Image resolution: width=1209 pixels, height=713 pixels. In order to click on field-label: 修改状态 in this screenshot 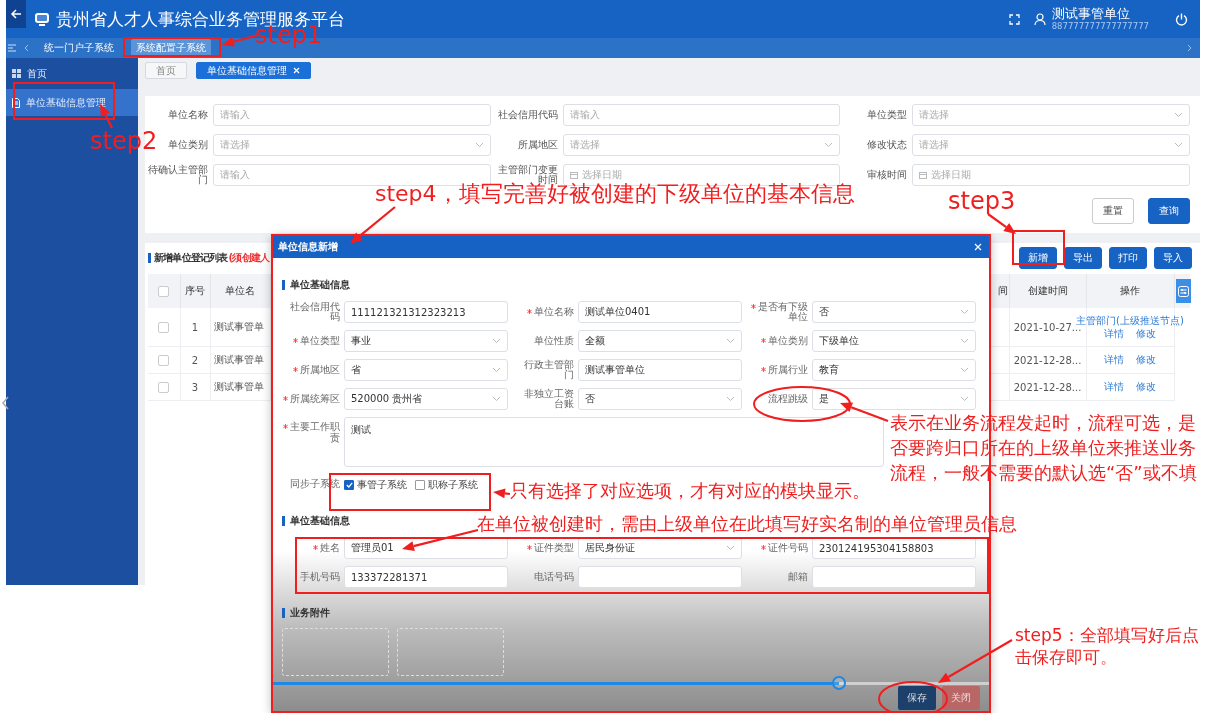, I will do `click(887, 145)`.